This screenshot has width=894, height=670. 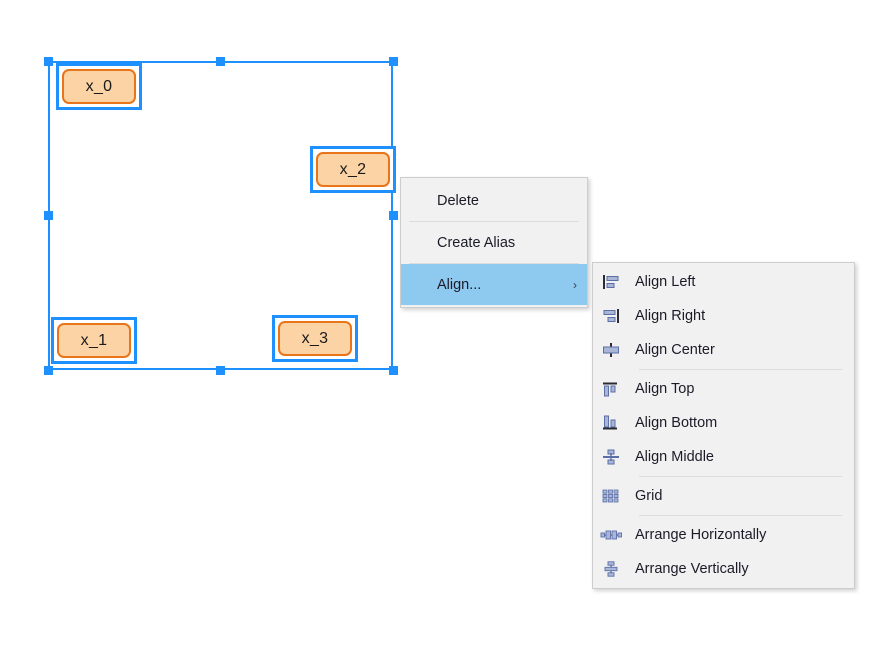 What do you see at coordinates (611, 569) in the screenshot?
I see `arrange-vertically-icon` at bounding box center [611, 569].